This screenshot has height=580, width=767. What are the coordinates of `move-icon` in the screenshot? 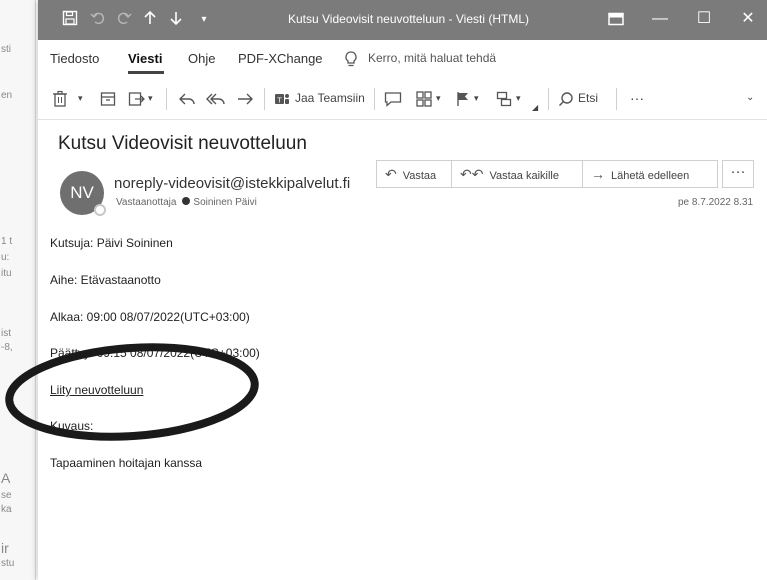 It's located at (137, 98).